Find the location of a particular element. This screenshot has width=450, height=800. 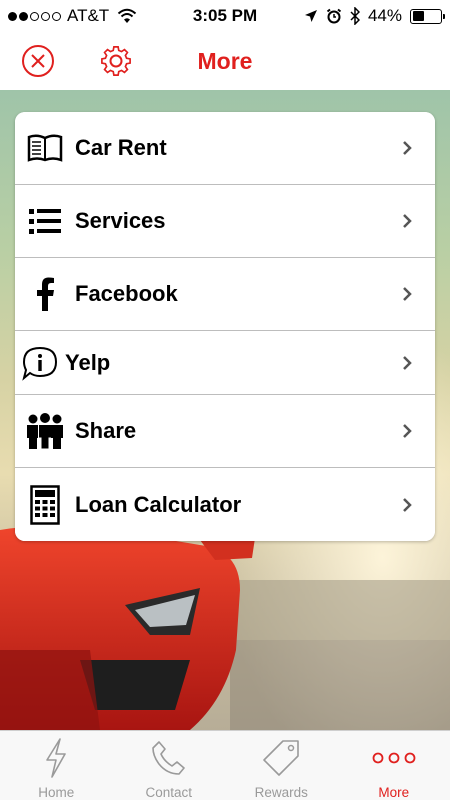

more-dots-icon is located at coordinates (394, 758).